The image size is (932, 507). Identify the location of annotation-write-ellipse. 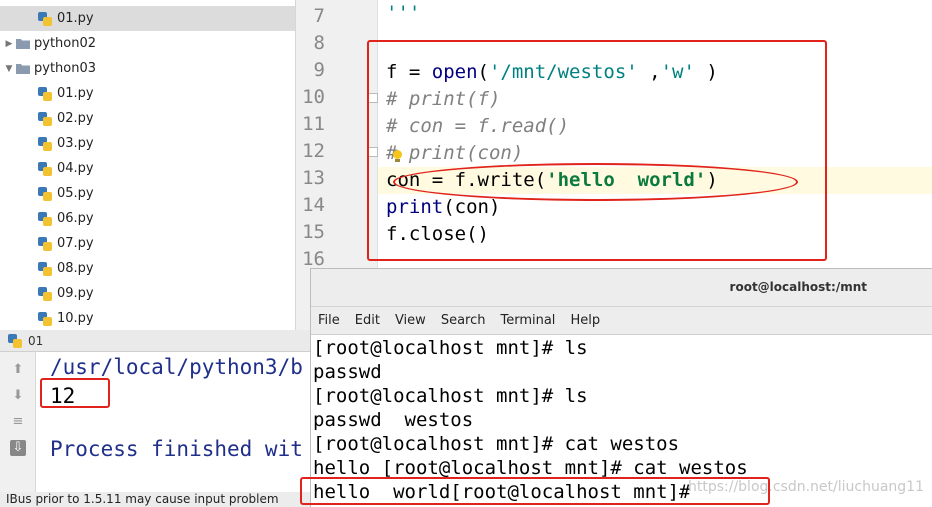
(595, 182).